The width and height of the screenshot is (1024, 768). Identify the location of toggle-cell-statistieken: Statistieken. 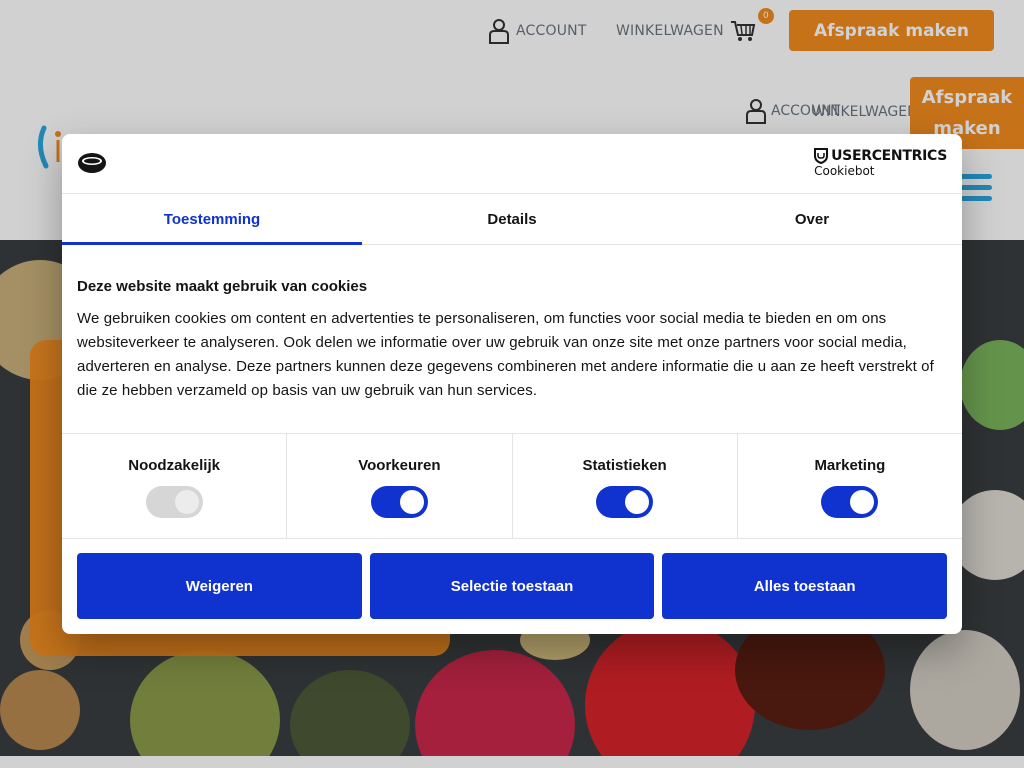
(625, 486).